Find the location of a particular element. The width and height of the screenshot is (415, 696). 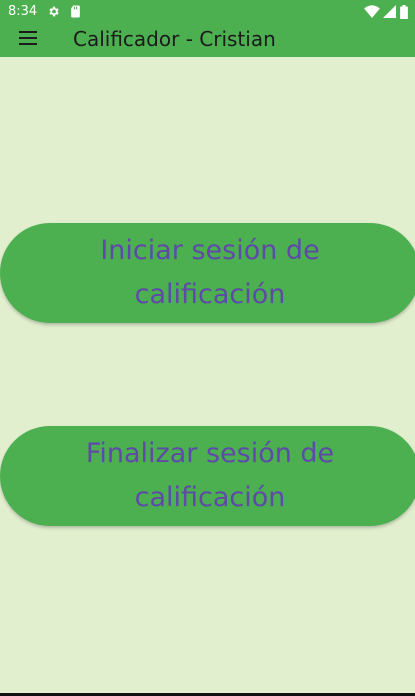

end-grading-session-button: Finalizar sesión de calificación is located at coordinates (207, 476).